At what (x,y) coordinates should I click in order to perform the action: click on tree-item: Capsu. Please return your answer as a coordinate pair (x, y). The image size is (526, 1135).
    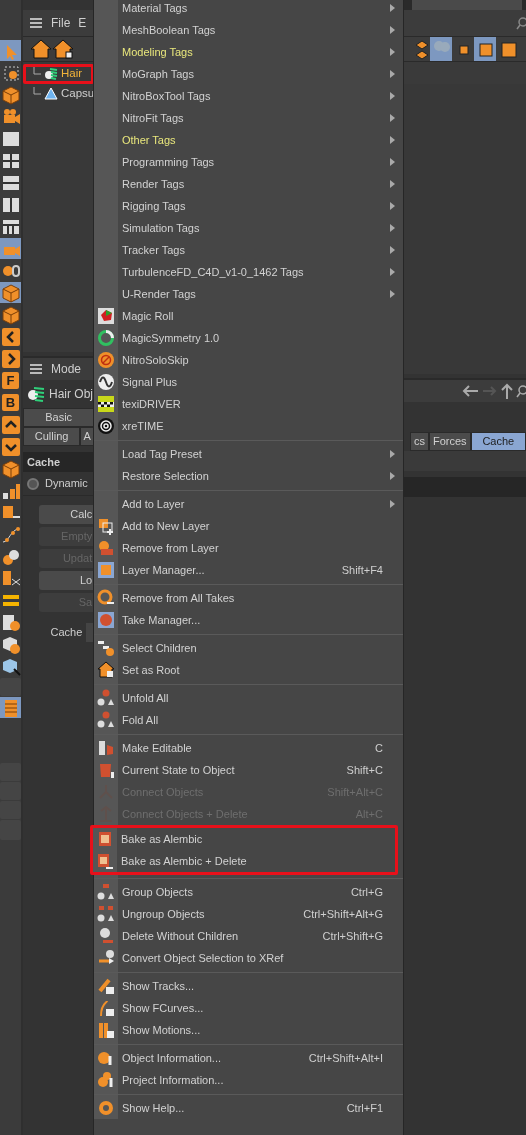
    Looking at the image, I should click on (78, 94).